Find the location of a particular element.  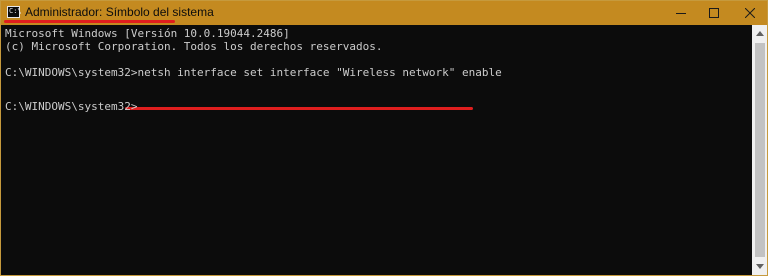

title-highlight-underline is located at coordinates (89, 21).